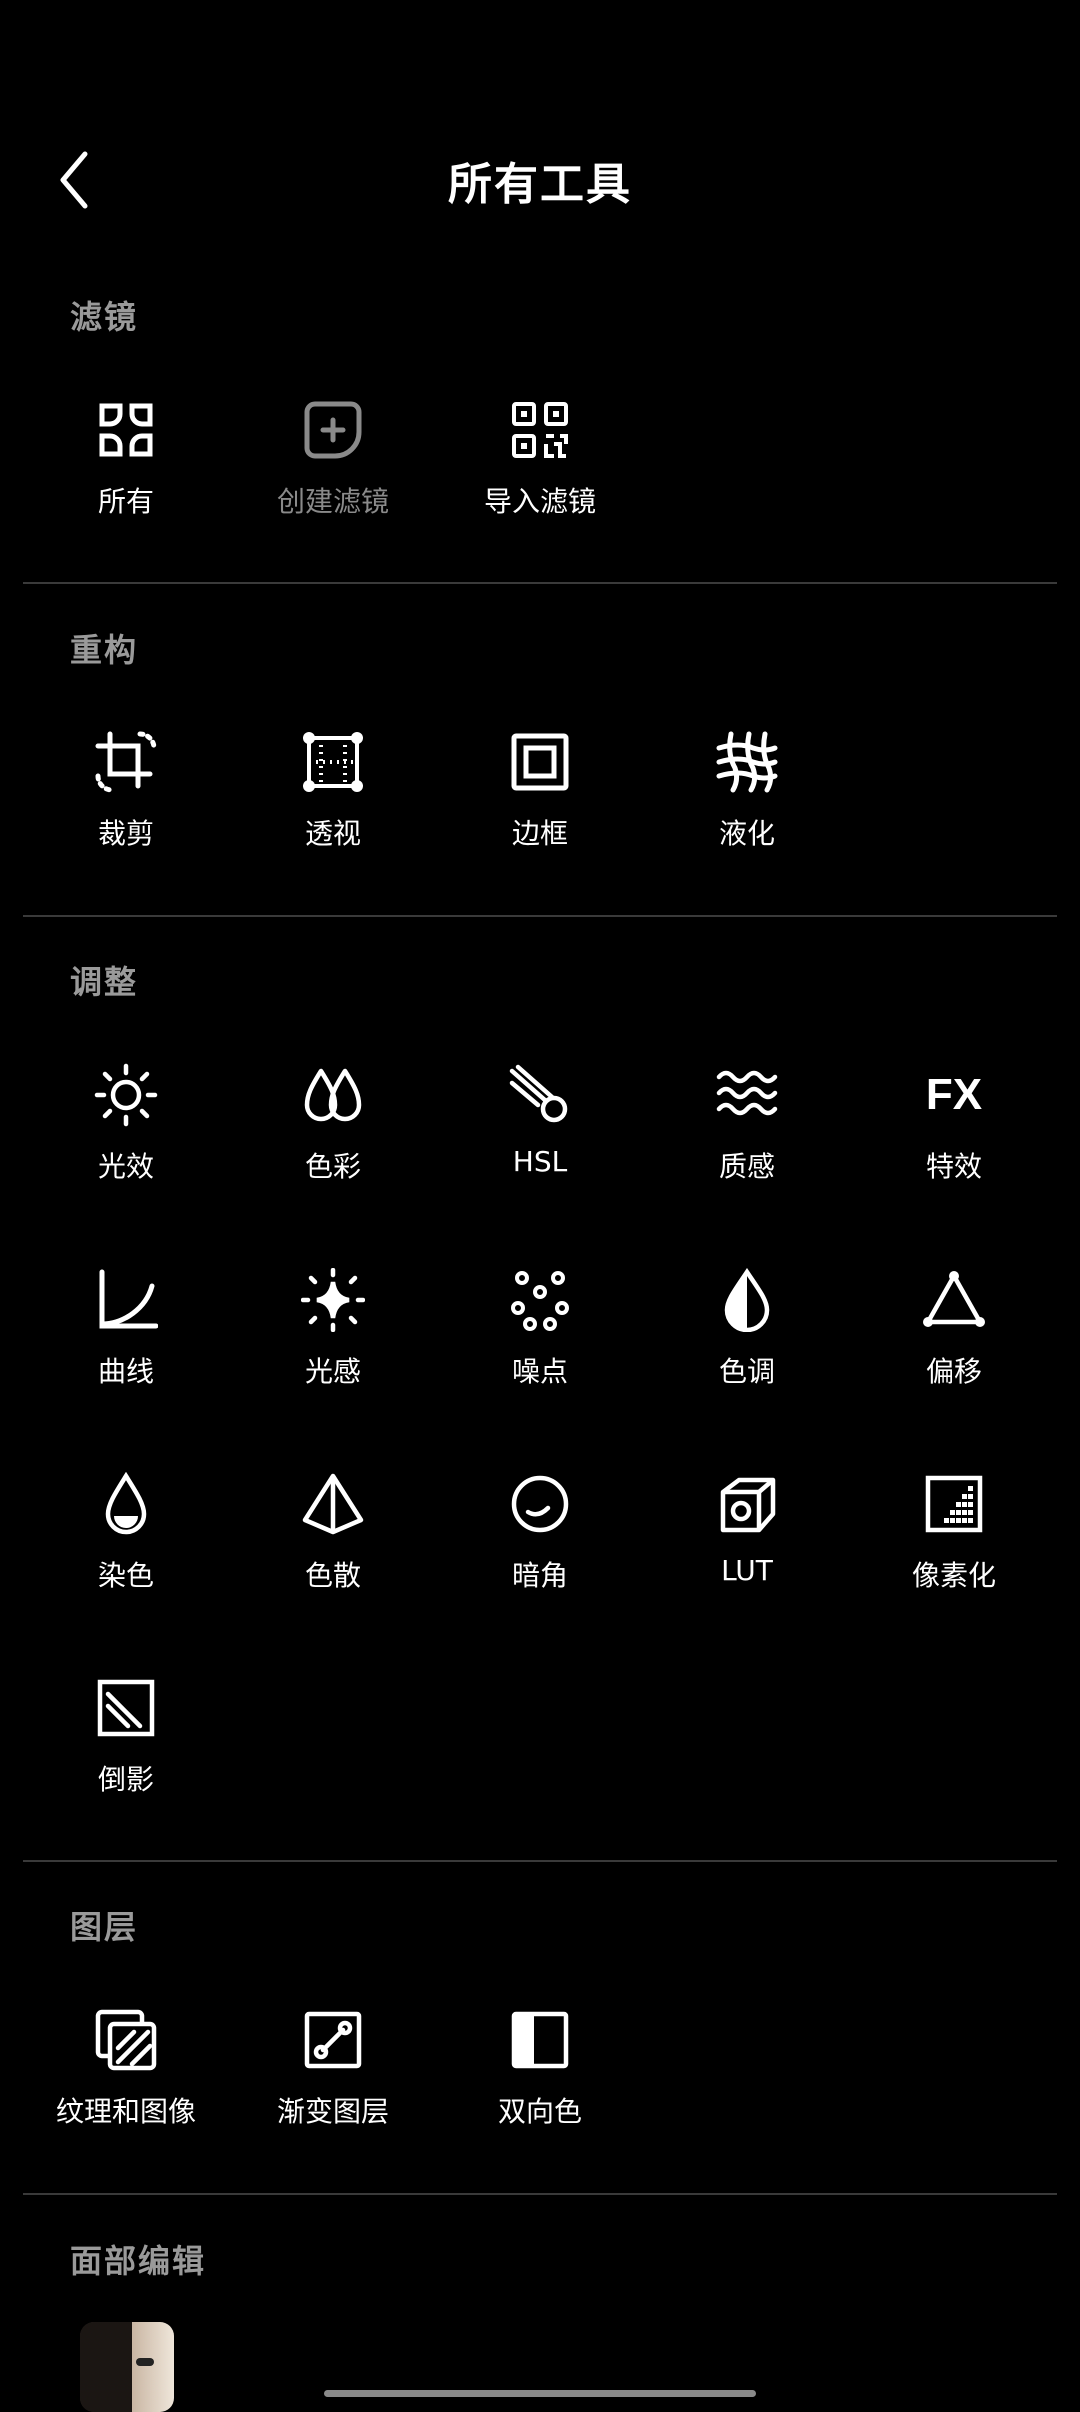  I want to click on tool-label: 液化, so click(746, 833).